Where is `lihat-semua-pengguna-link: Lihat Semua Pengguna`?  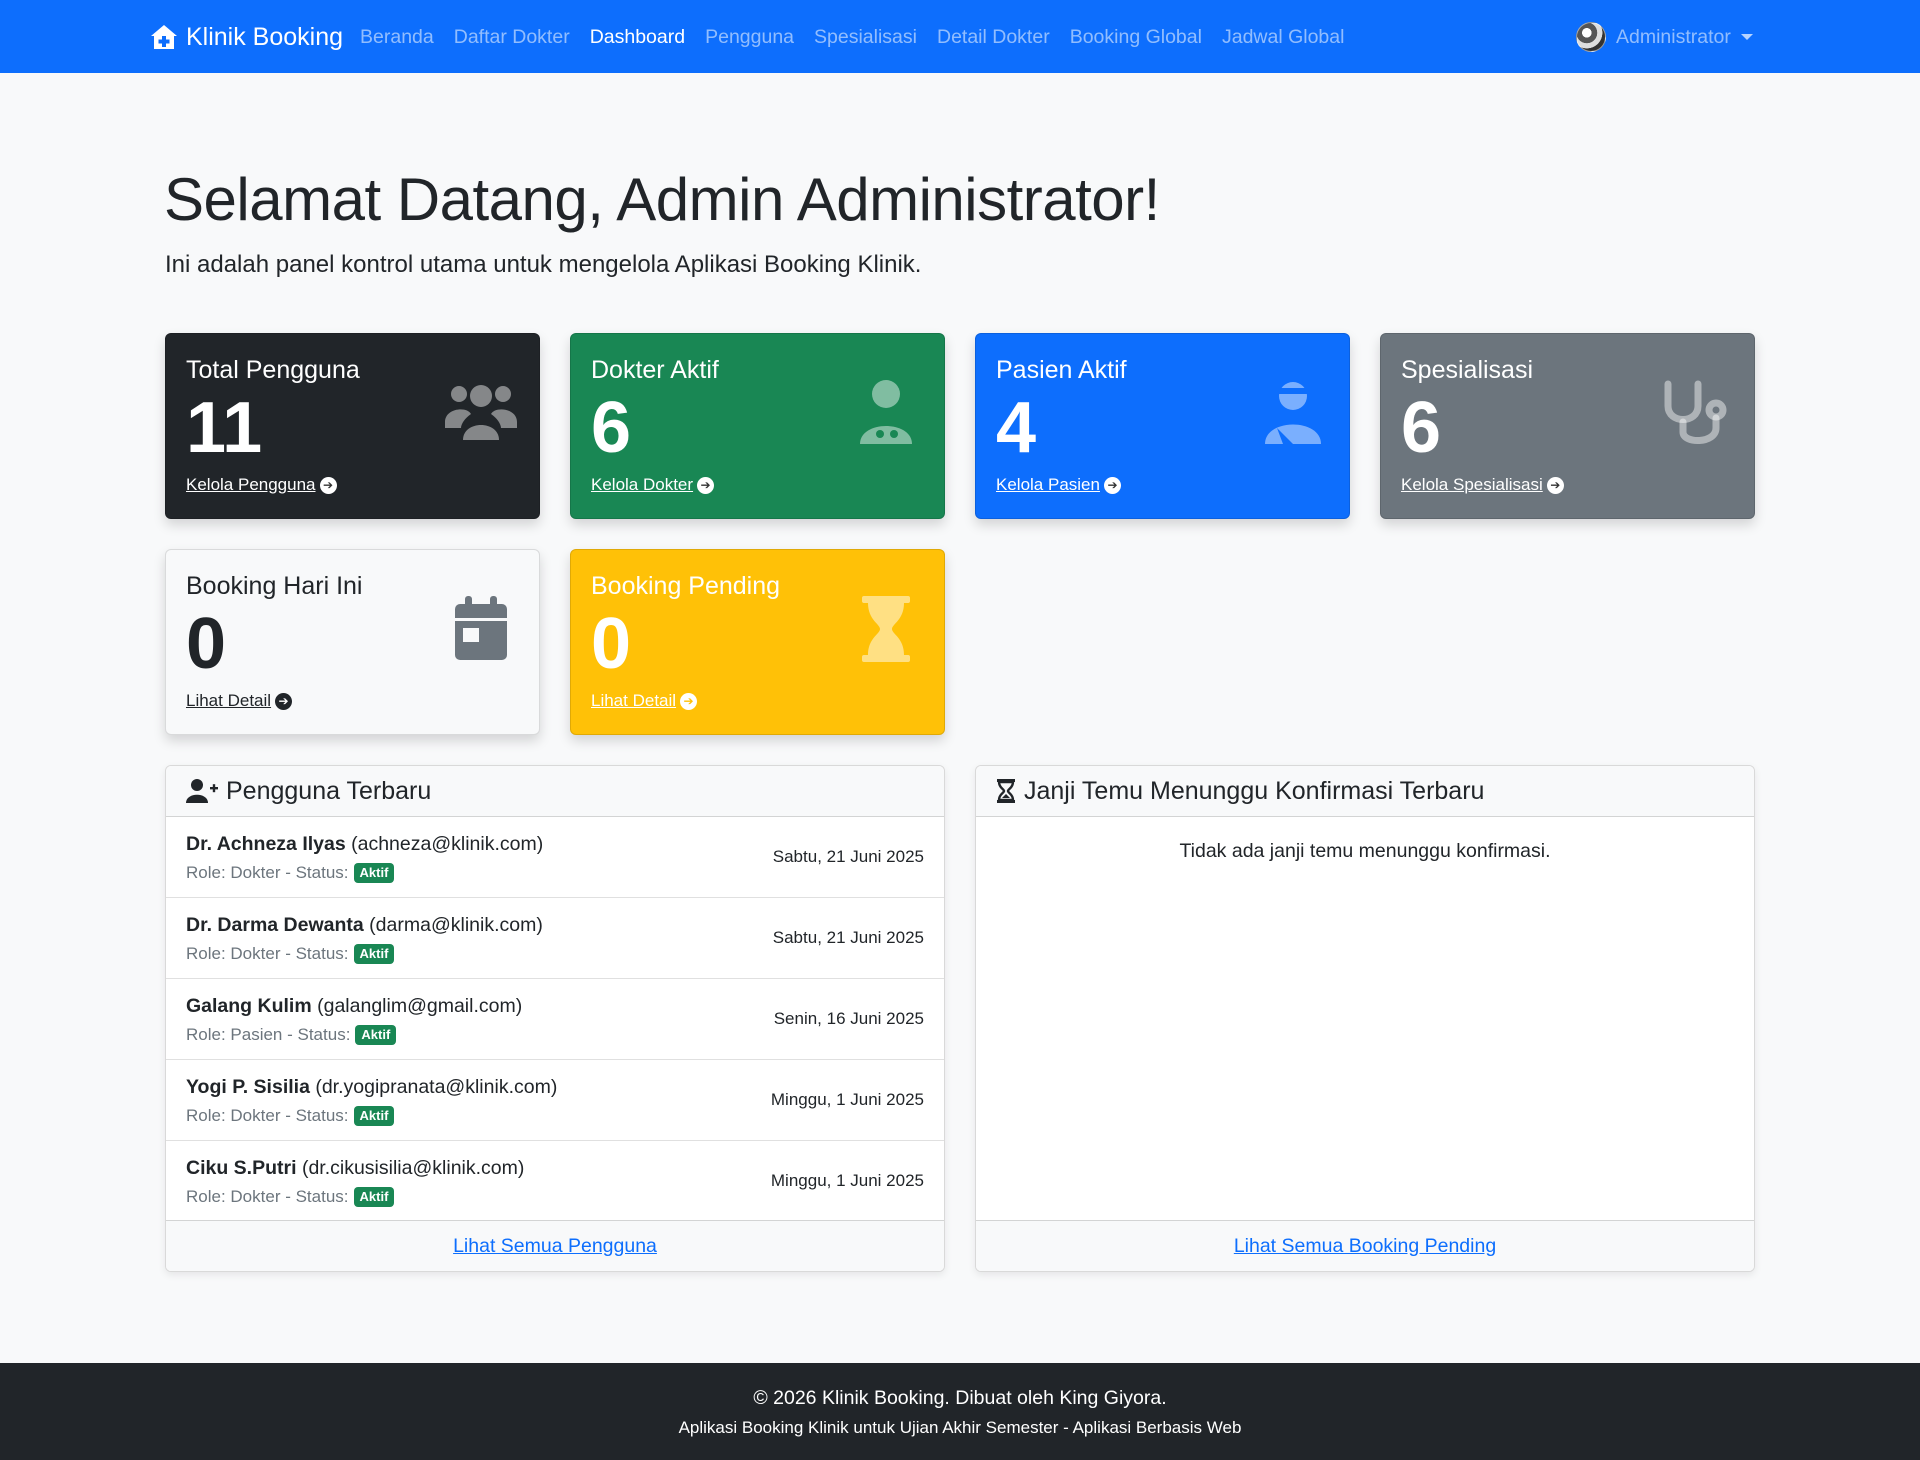 lihat-semua-pengguna-link: Lihat Semua Pengguna is located at coordinates (555, 1246).